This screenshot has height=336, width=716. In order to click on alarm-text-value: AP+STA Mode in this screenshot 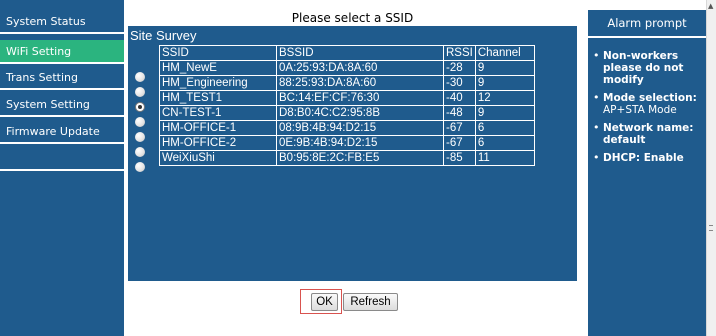, I will do `click(640, 110)`.